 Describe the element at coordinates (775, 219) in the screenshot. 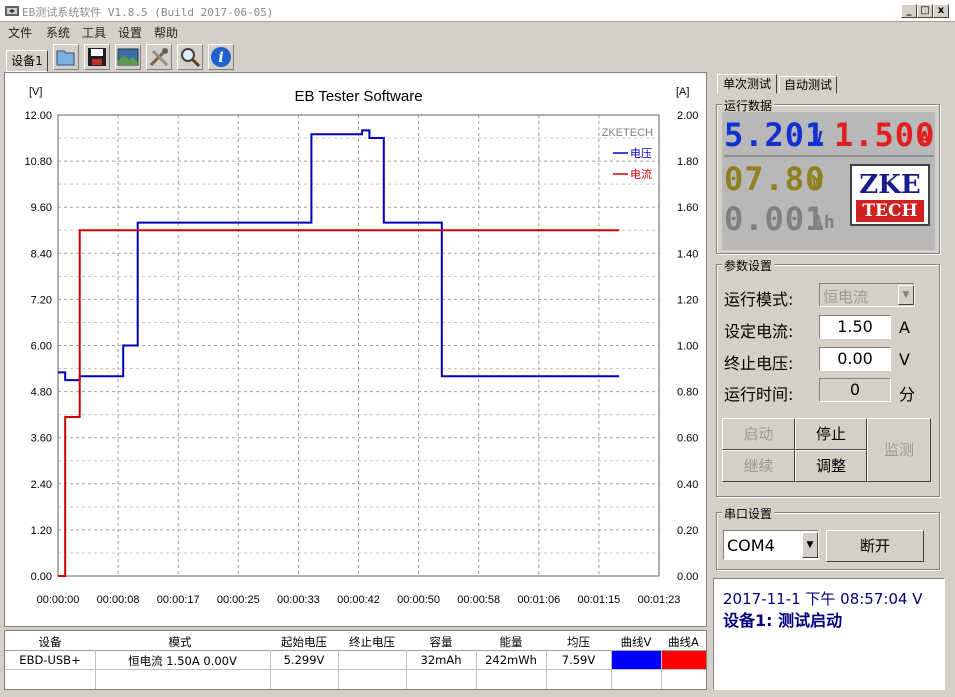

I see `capacity-readout: 0.001` at that location.